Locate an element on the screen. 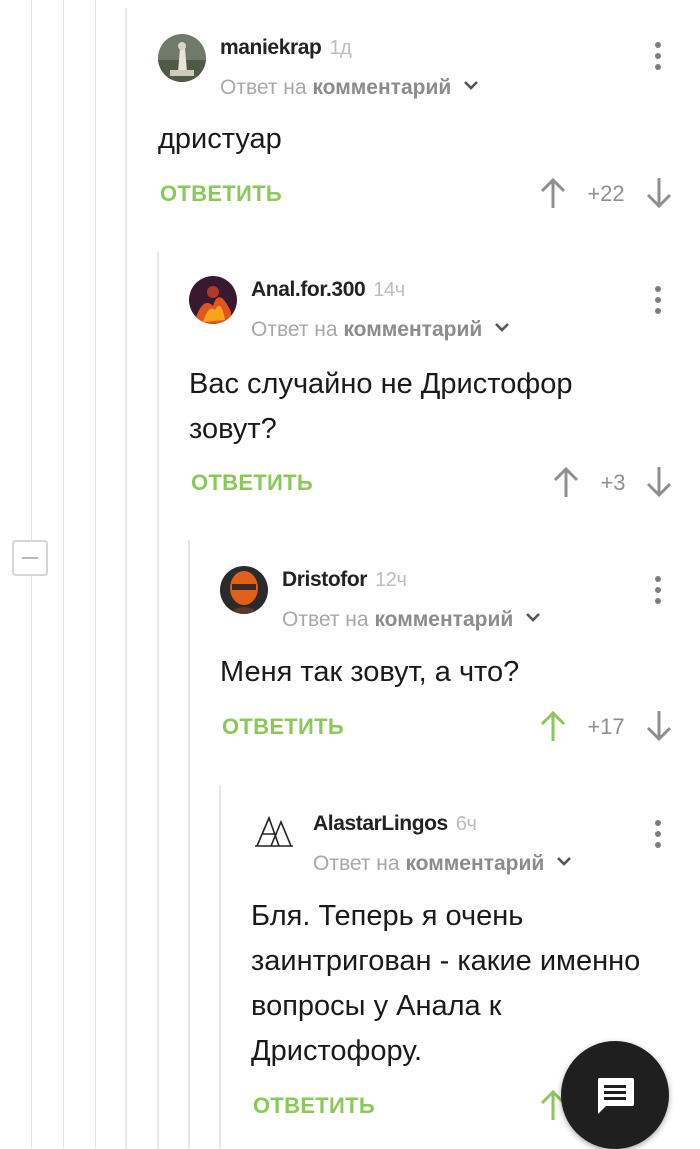 Image resolution: width=700 pixels, height=1149 pixels. rating: +22 is located at coordinates (606, 193).